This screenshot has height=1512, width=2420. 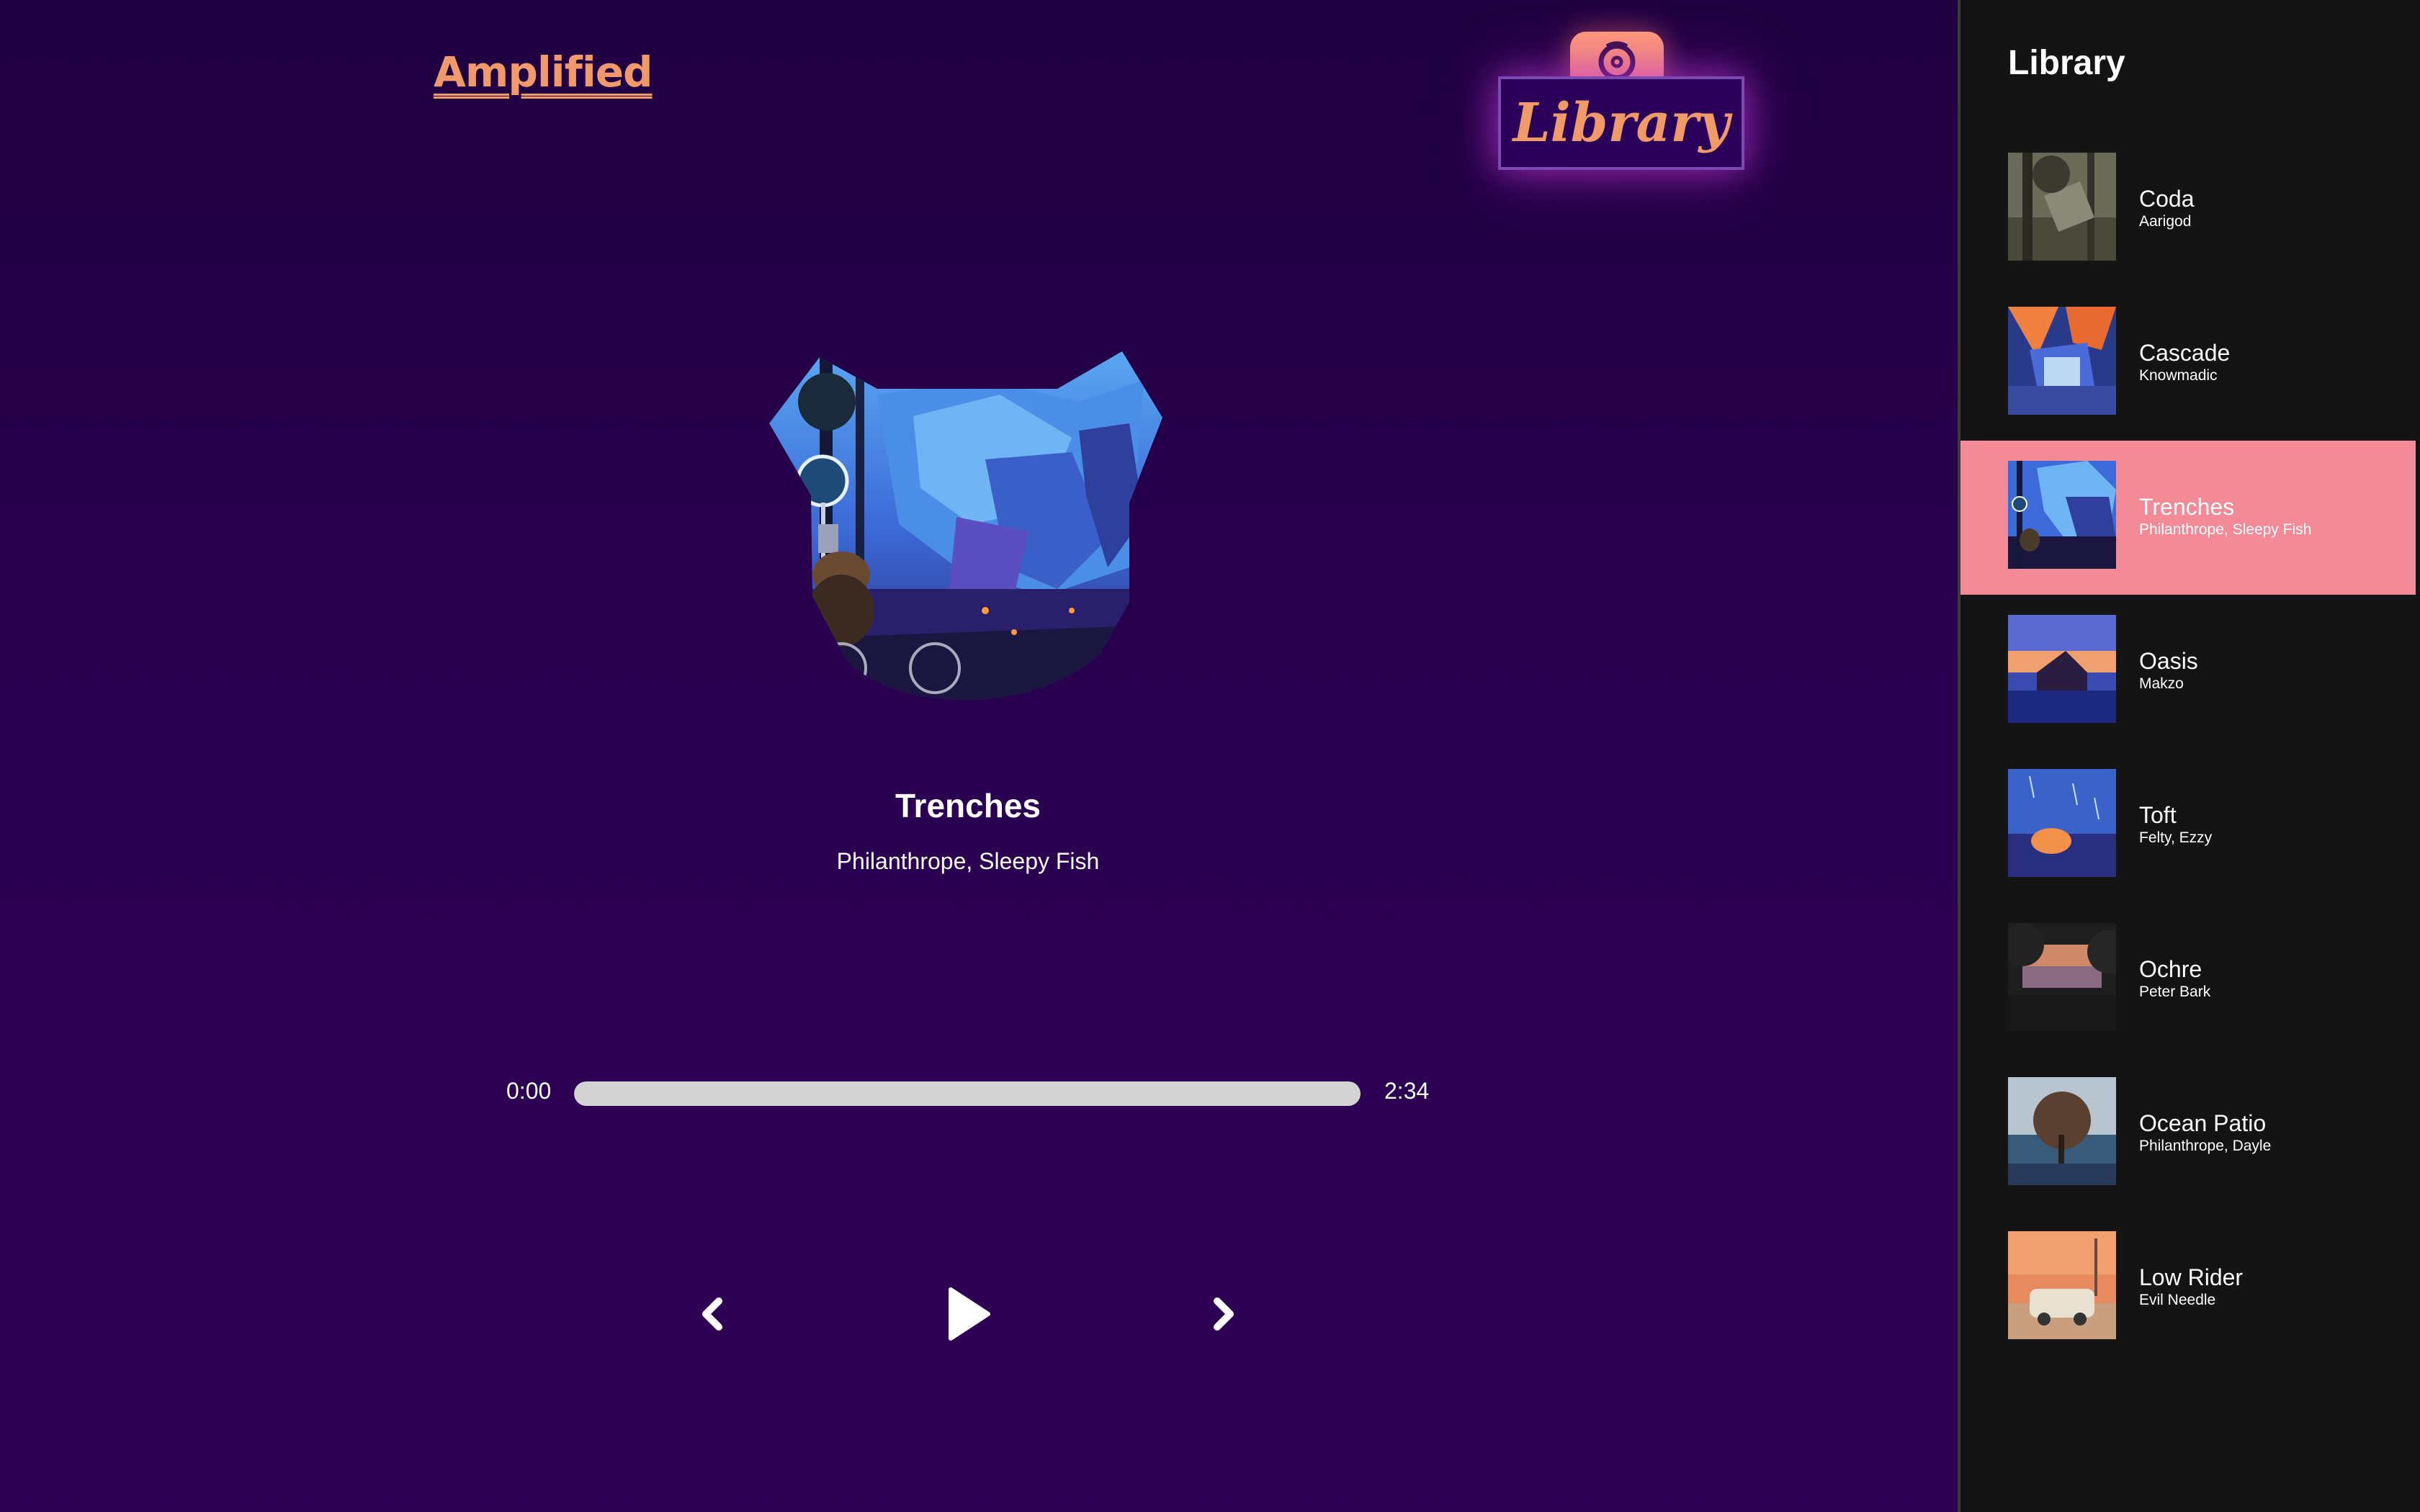 I want to click on time-current: 0:00, so click(x=529, y=1091).